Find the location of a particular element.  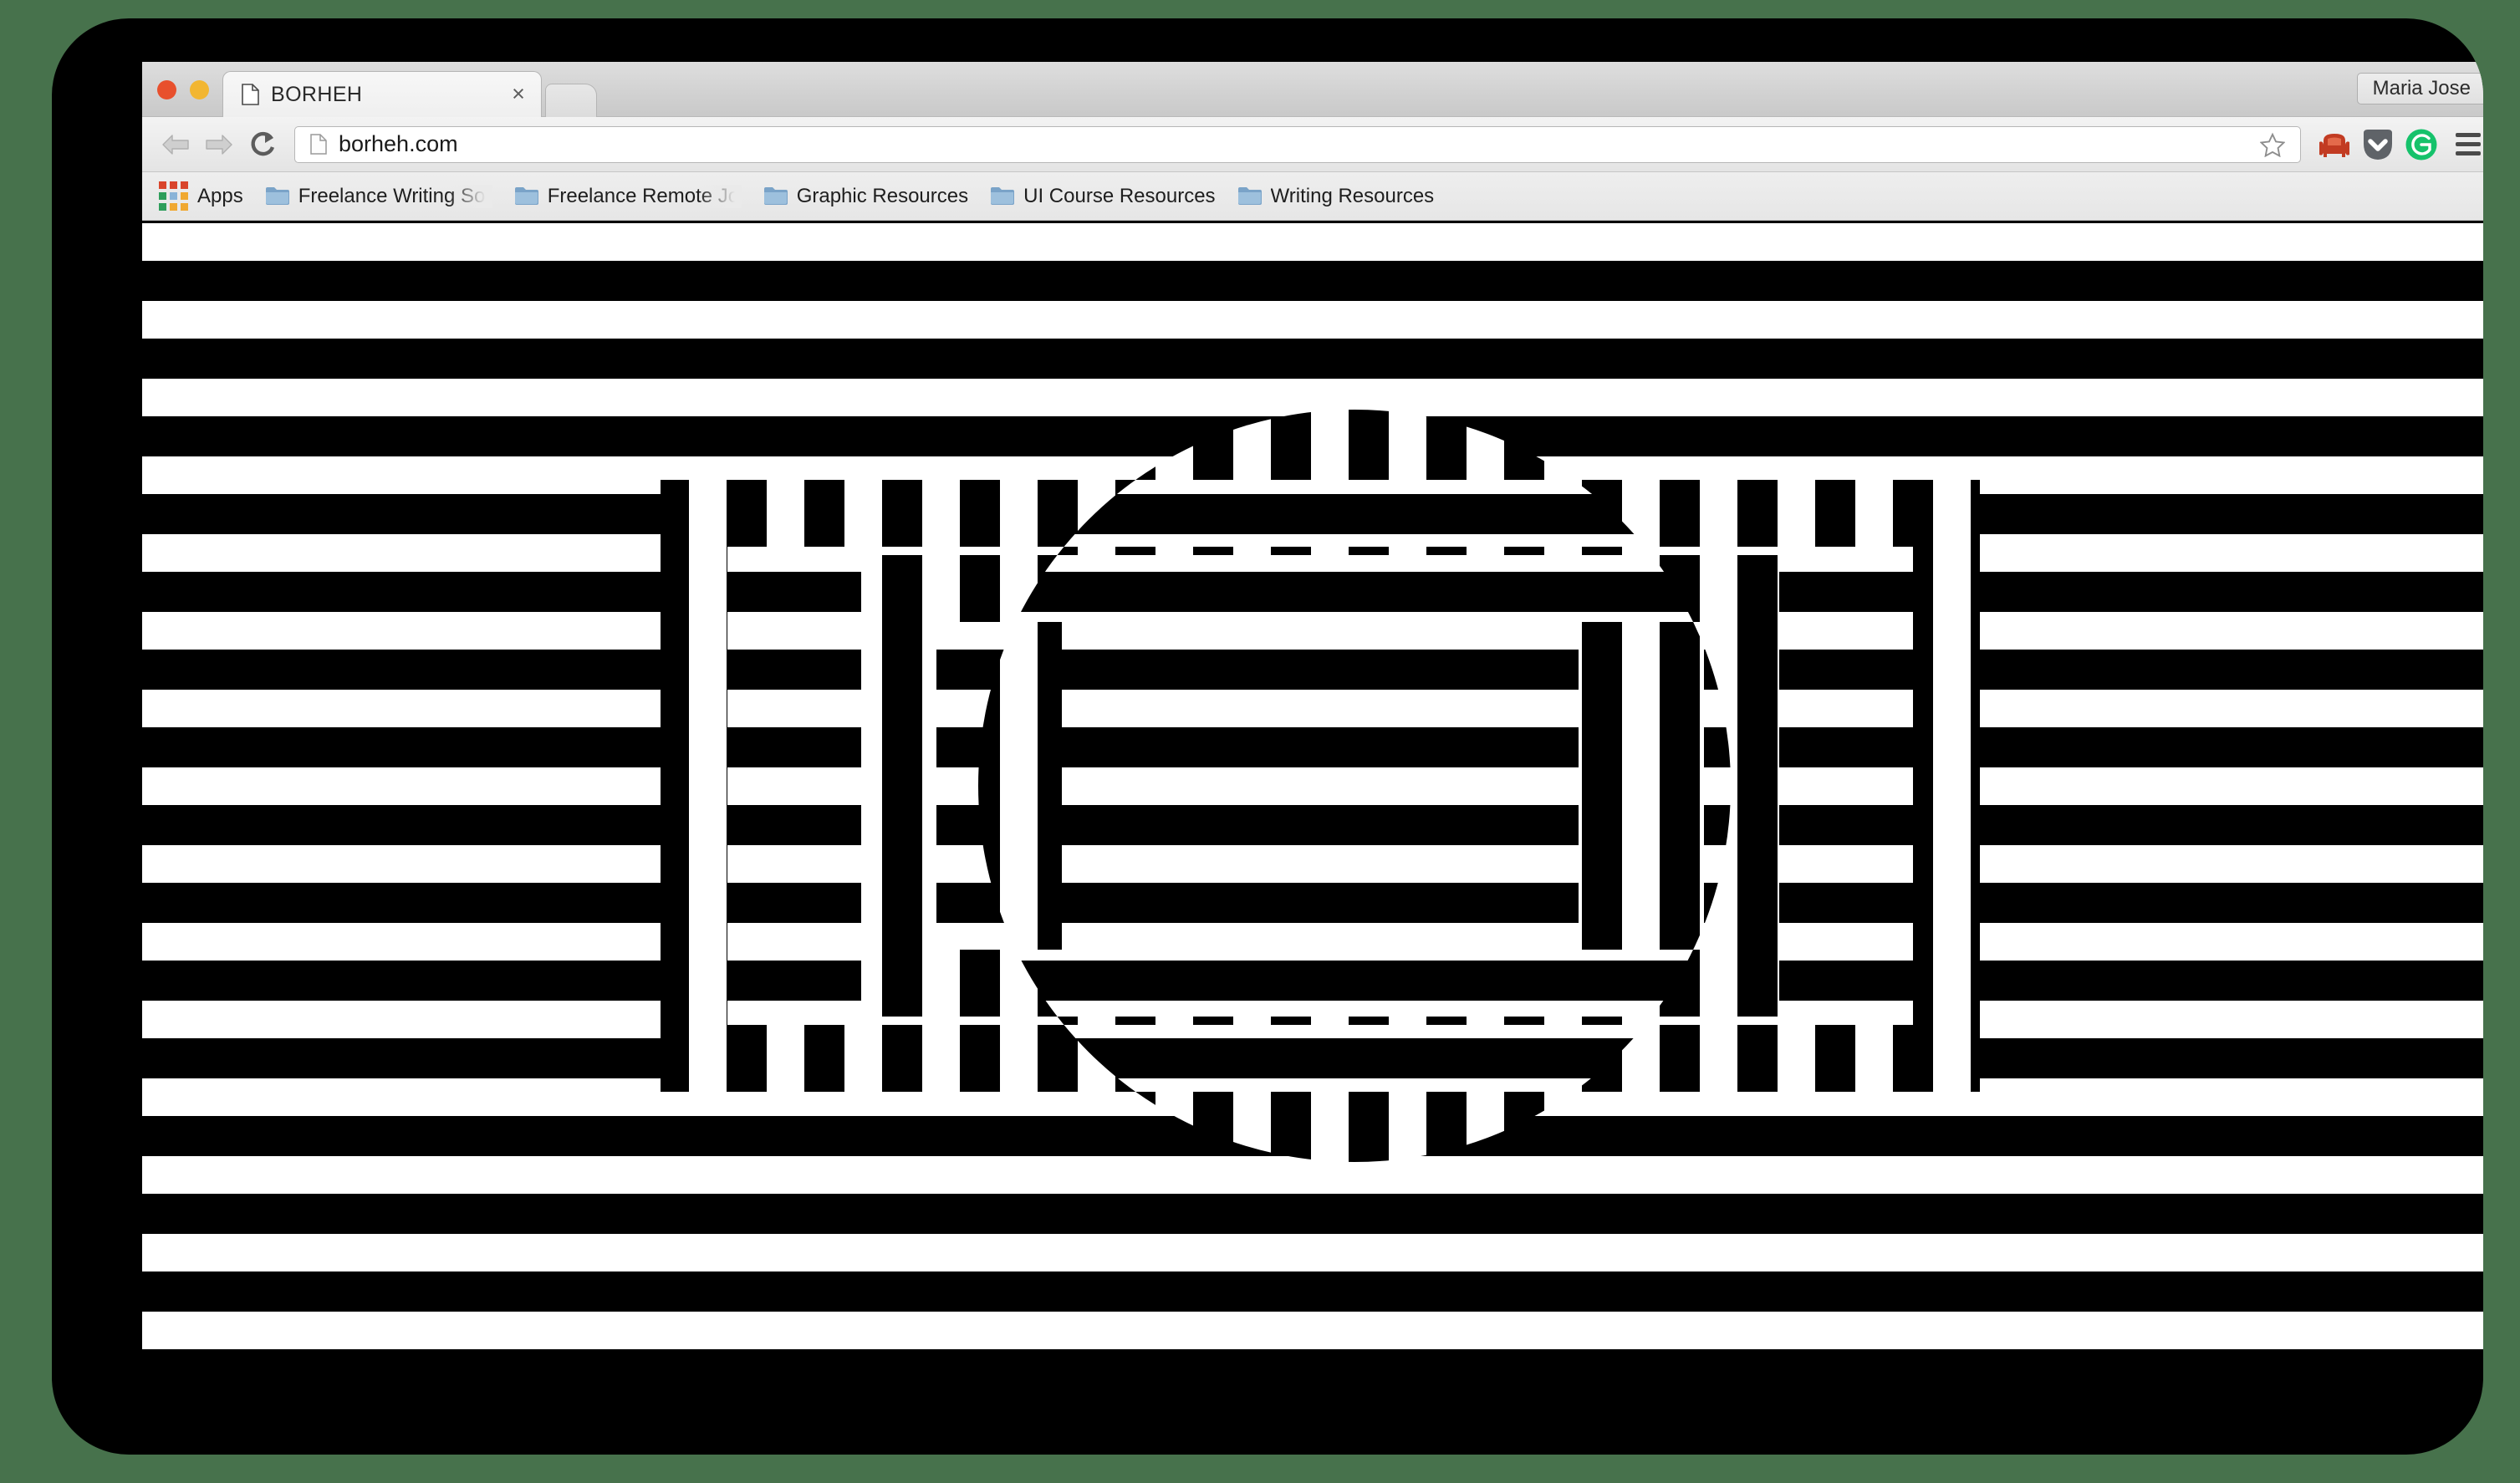

arrow-left-icon is located at coordinates (175, 144).